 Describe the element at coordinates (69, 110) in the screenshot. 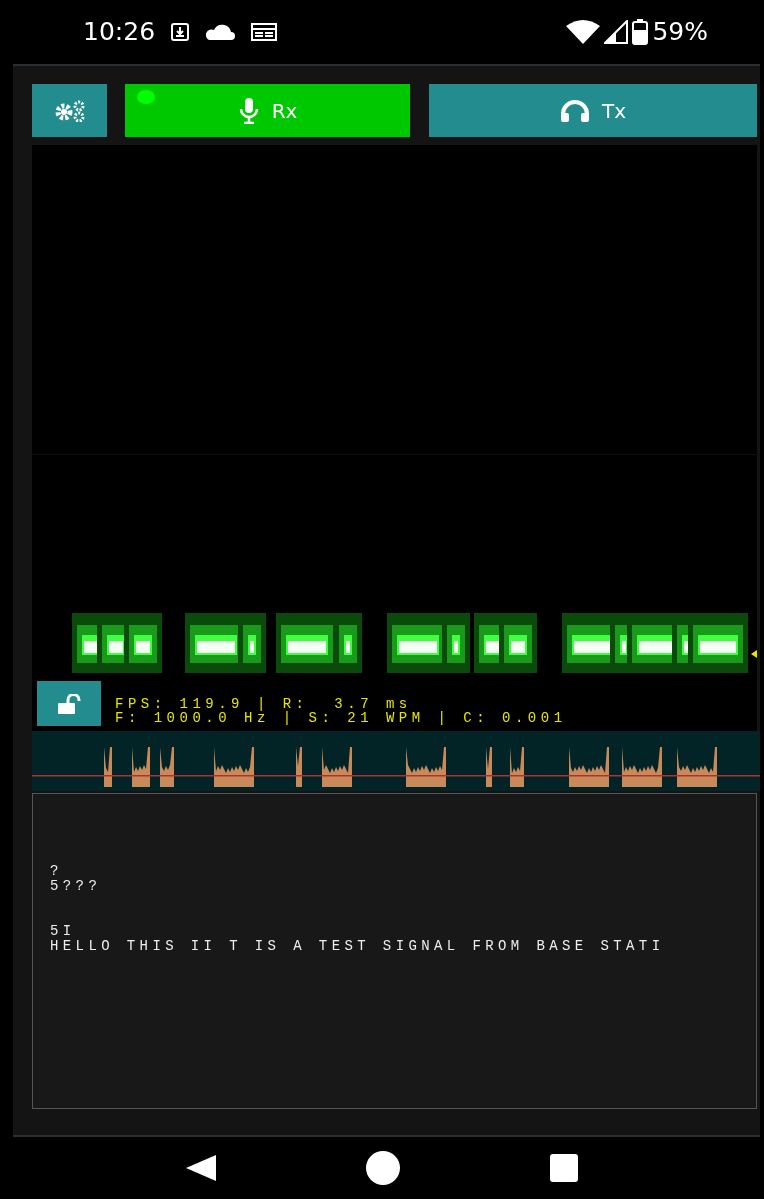

I see `settings-button` at that location.